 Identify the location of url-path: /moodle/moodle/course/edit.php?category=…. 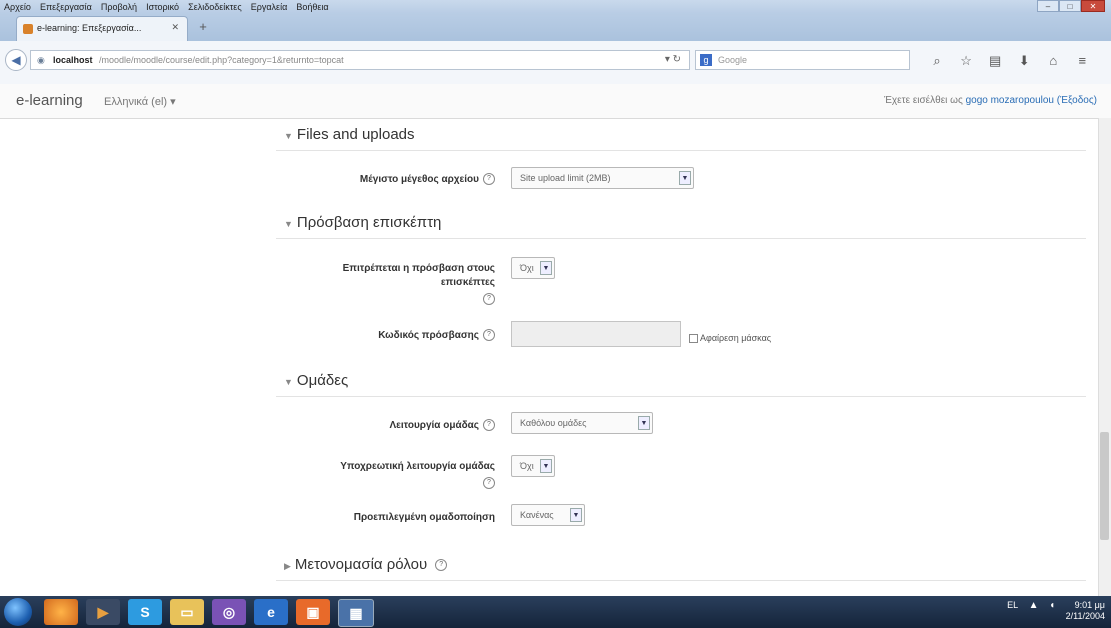
(221, 60).